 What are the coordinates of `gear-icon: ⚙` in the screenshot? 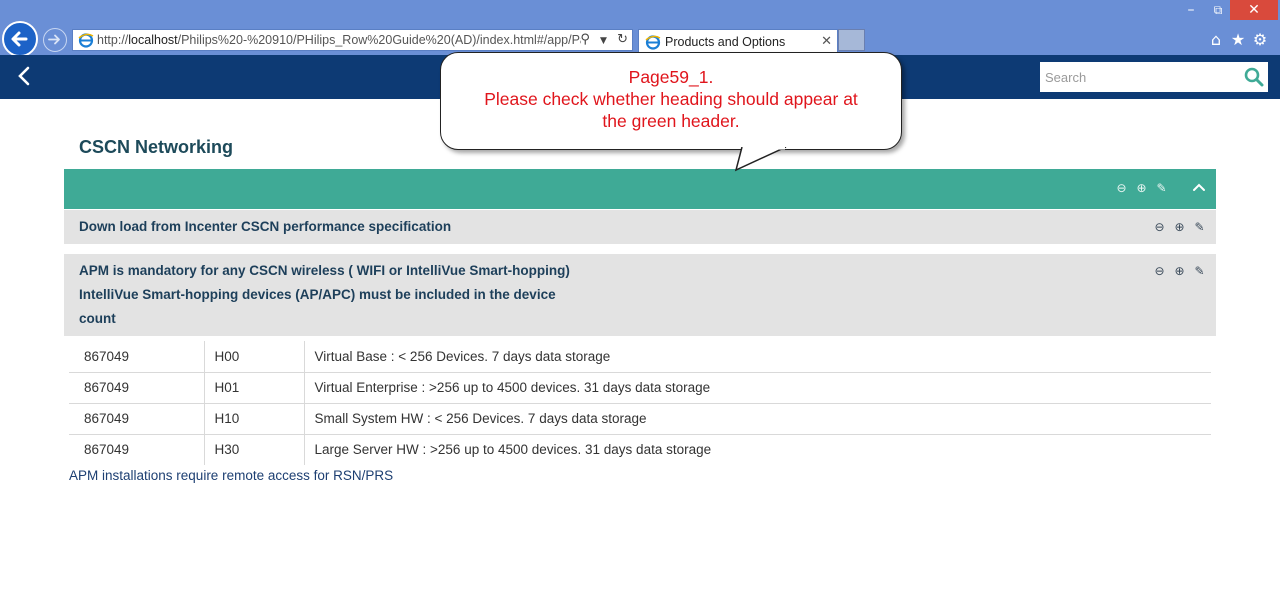 It's located at (1260, 39).